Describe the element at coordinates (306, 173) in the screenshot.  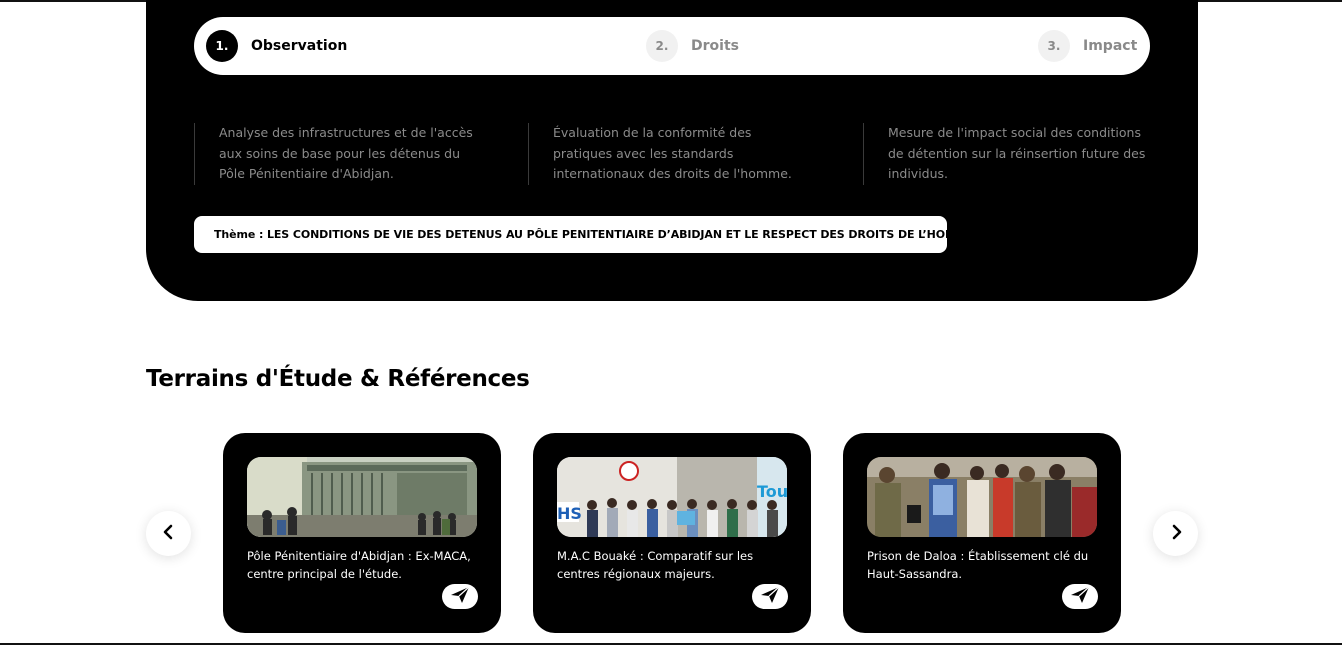
I see `description-line: Pôle Pénitentiaire d'Abidjan.` at that location.